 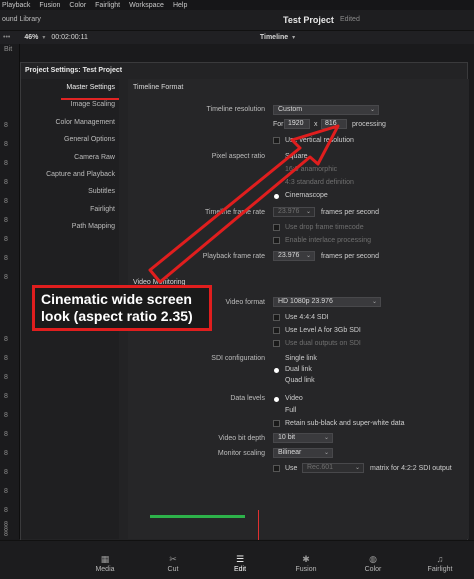 What do you see at coordinates (373, 569) in the screenshot?
I see `page-color-label: Color` at bounding box center [373, 569].